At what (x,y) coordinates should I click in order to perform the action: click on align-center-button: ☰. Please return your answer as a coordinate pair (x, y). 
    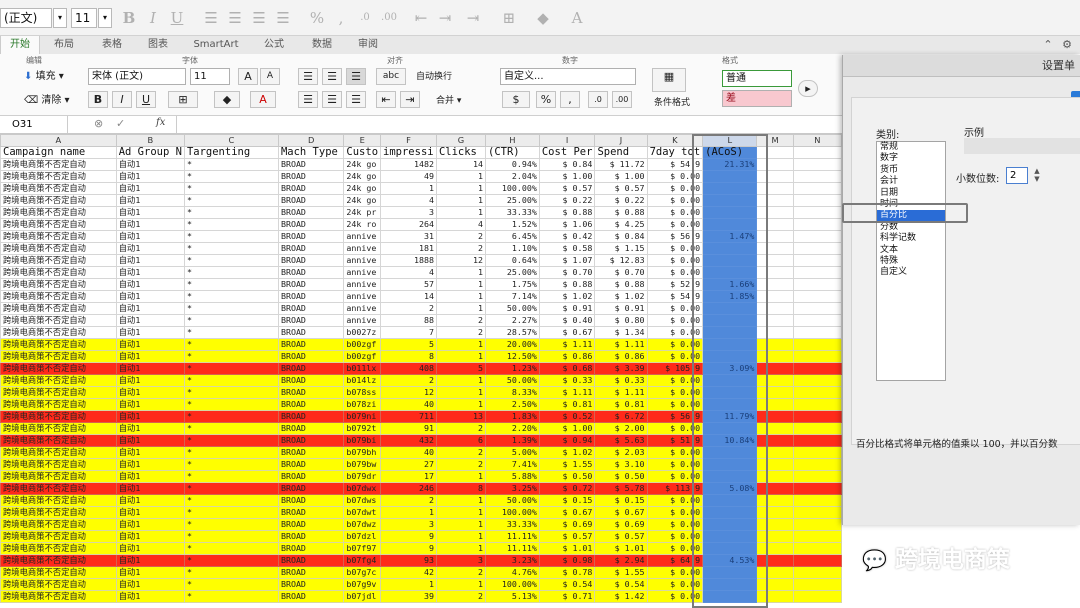
    Looking at the image, I should click on (332, 99).